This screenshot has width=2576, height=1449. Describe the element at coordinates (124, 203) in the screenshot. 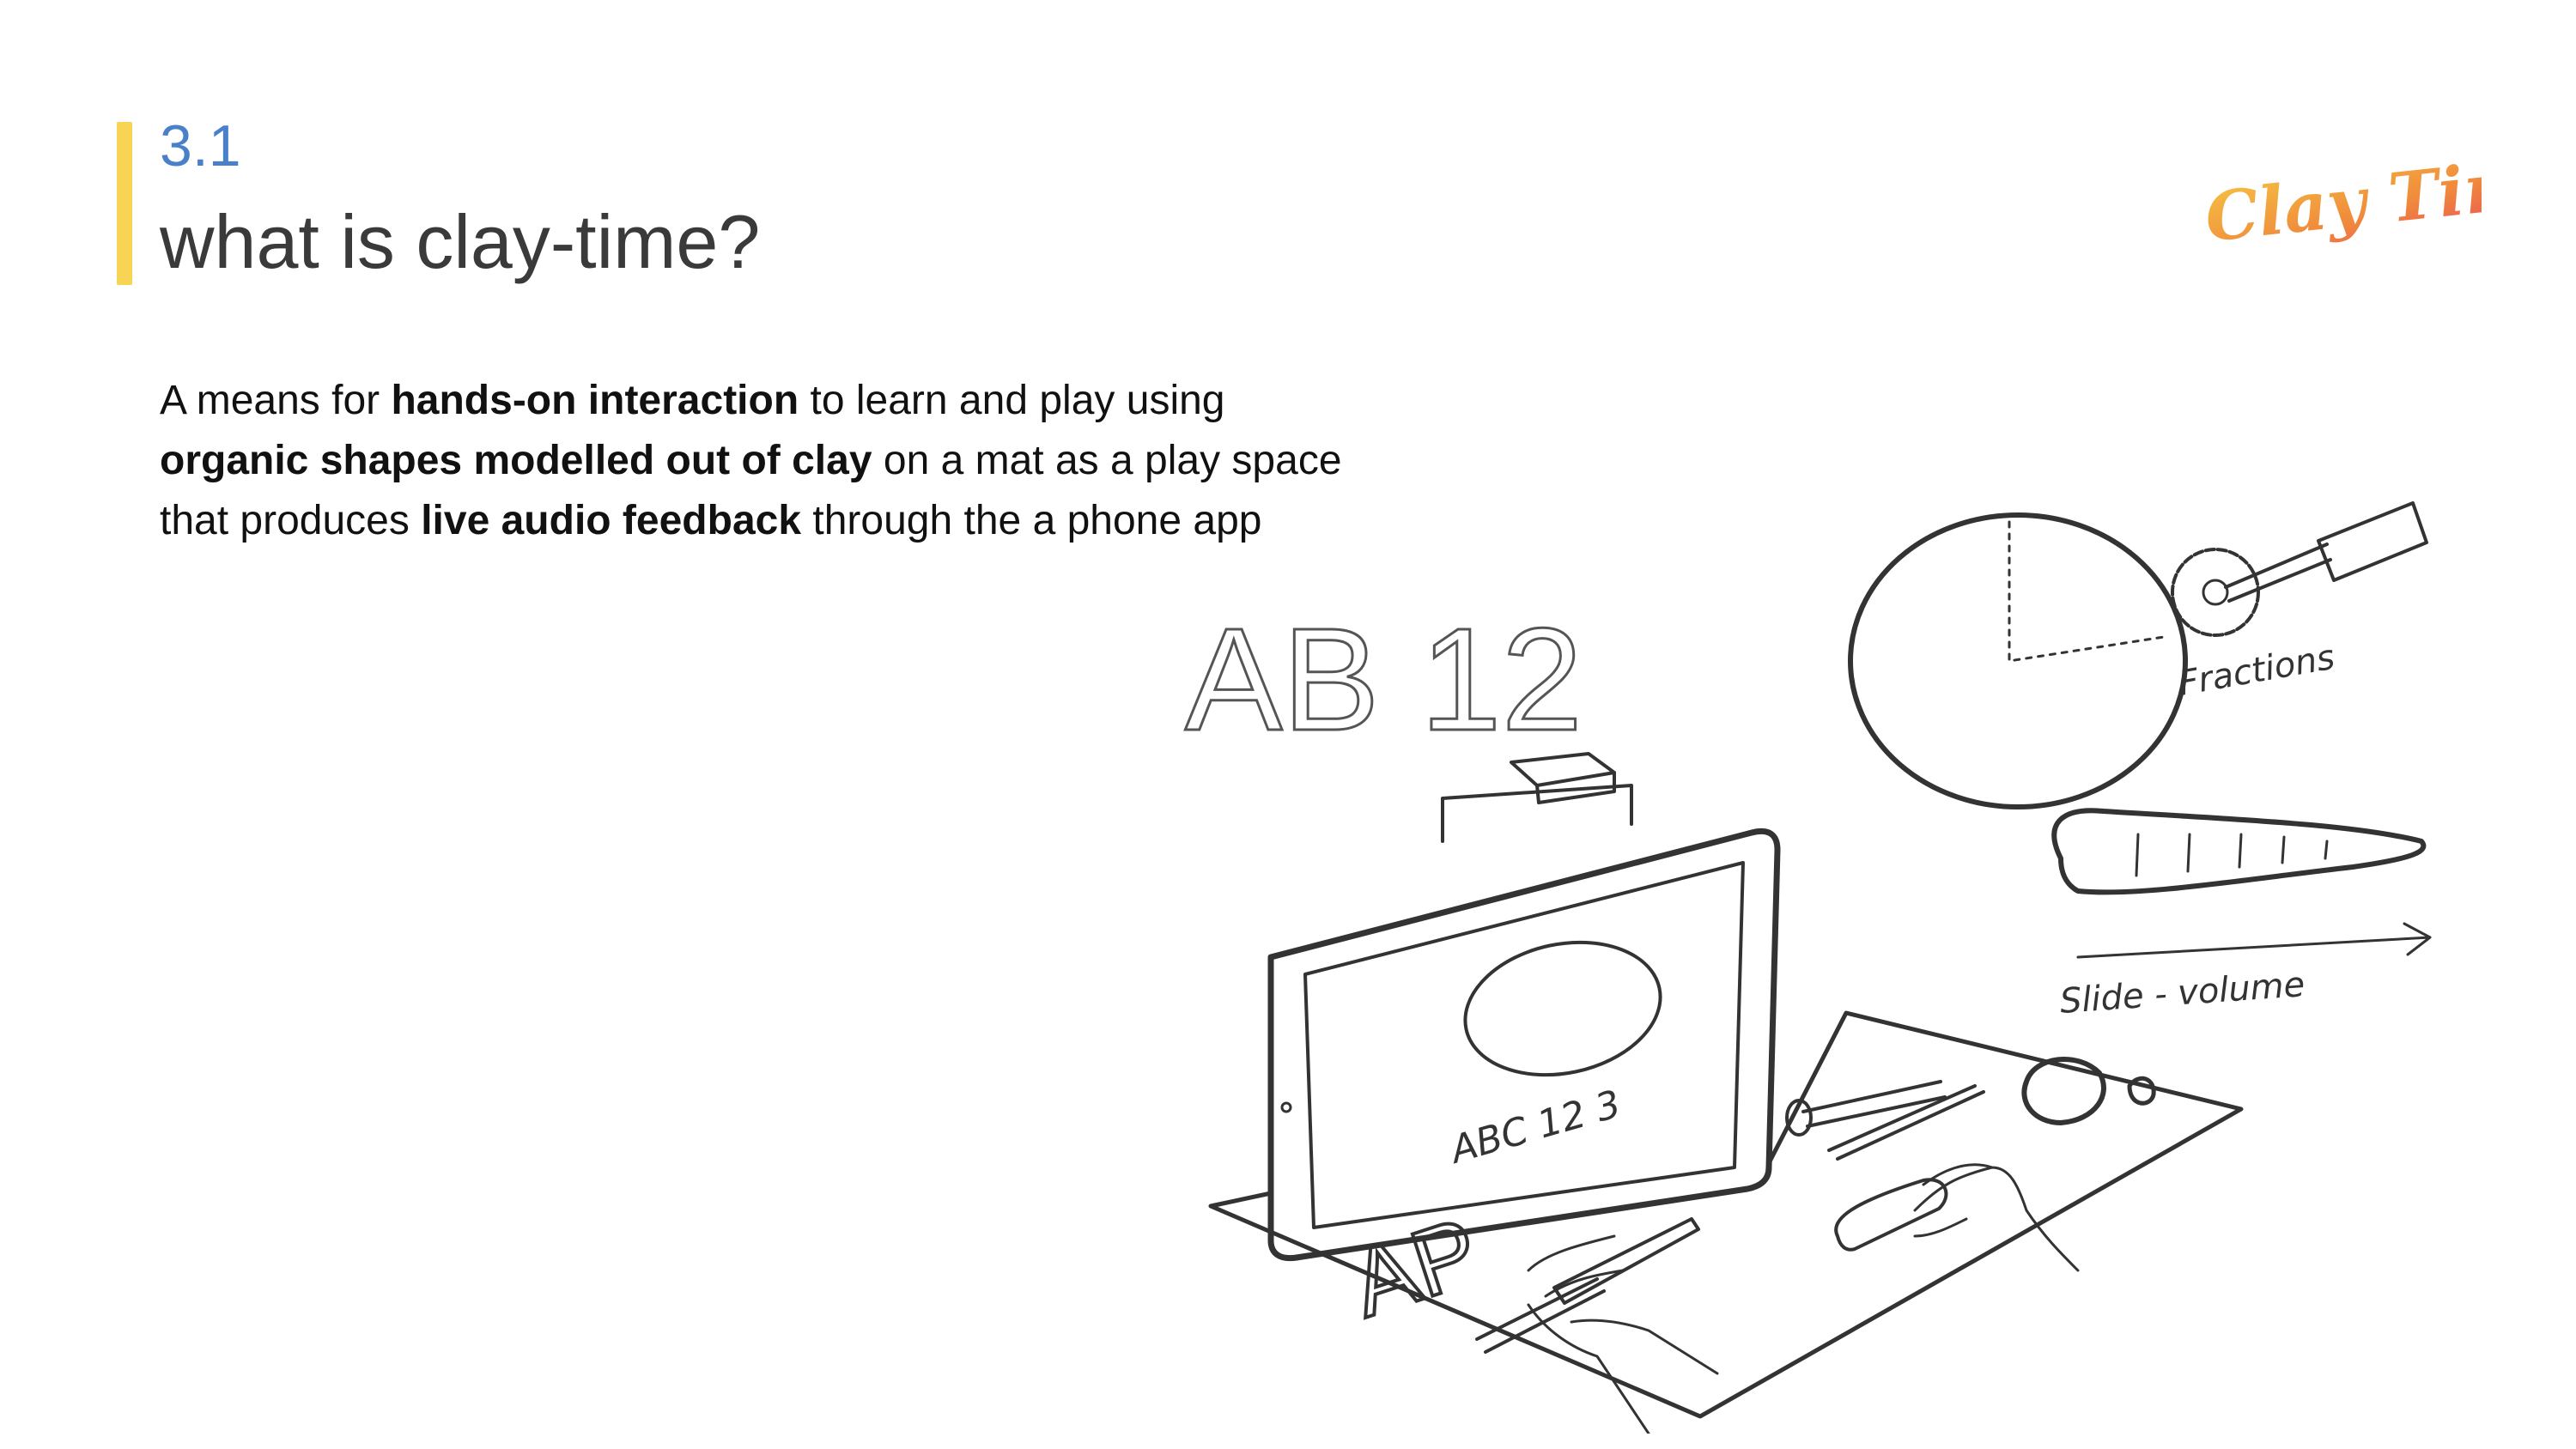

I see `accent-bar` at that location.